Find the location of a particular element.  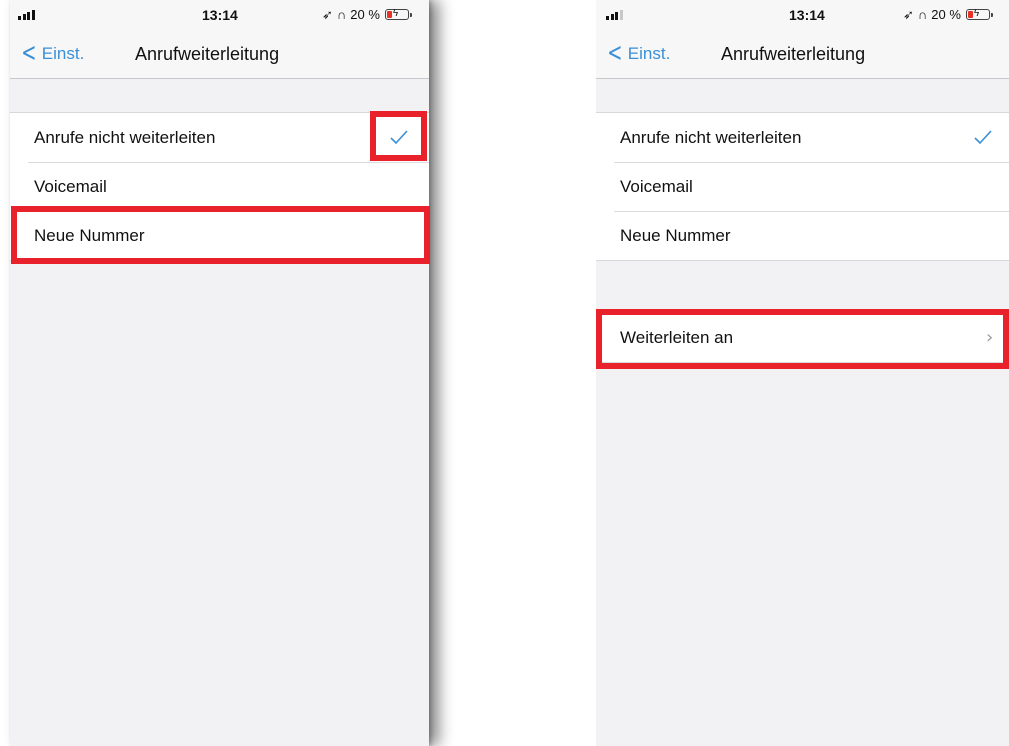

forward-to-label: Weiterleiten an is located at coordinates (677, 337).